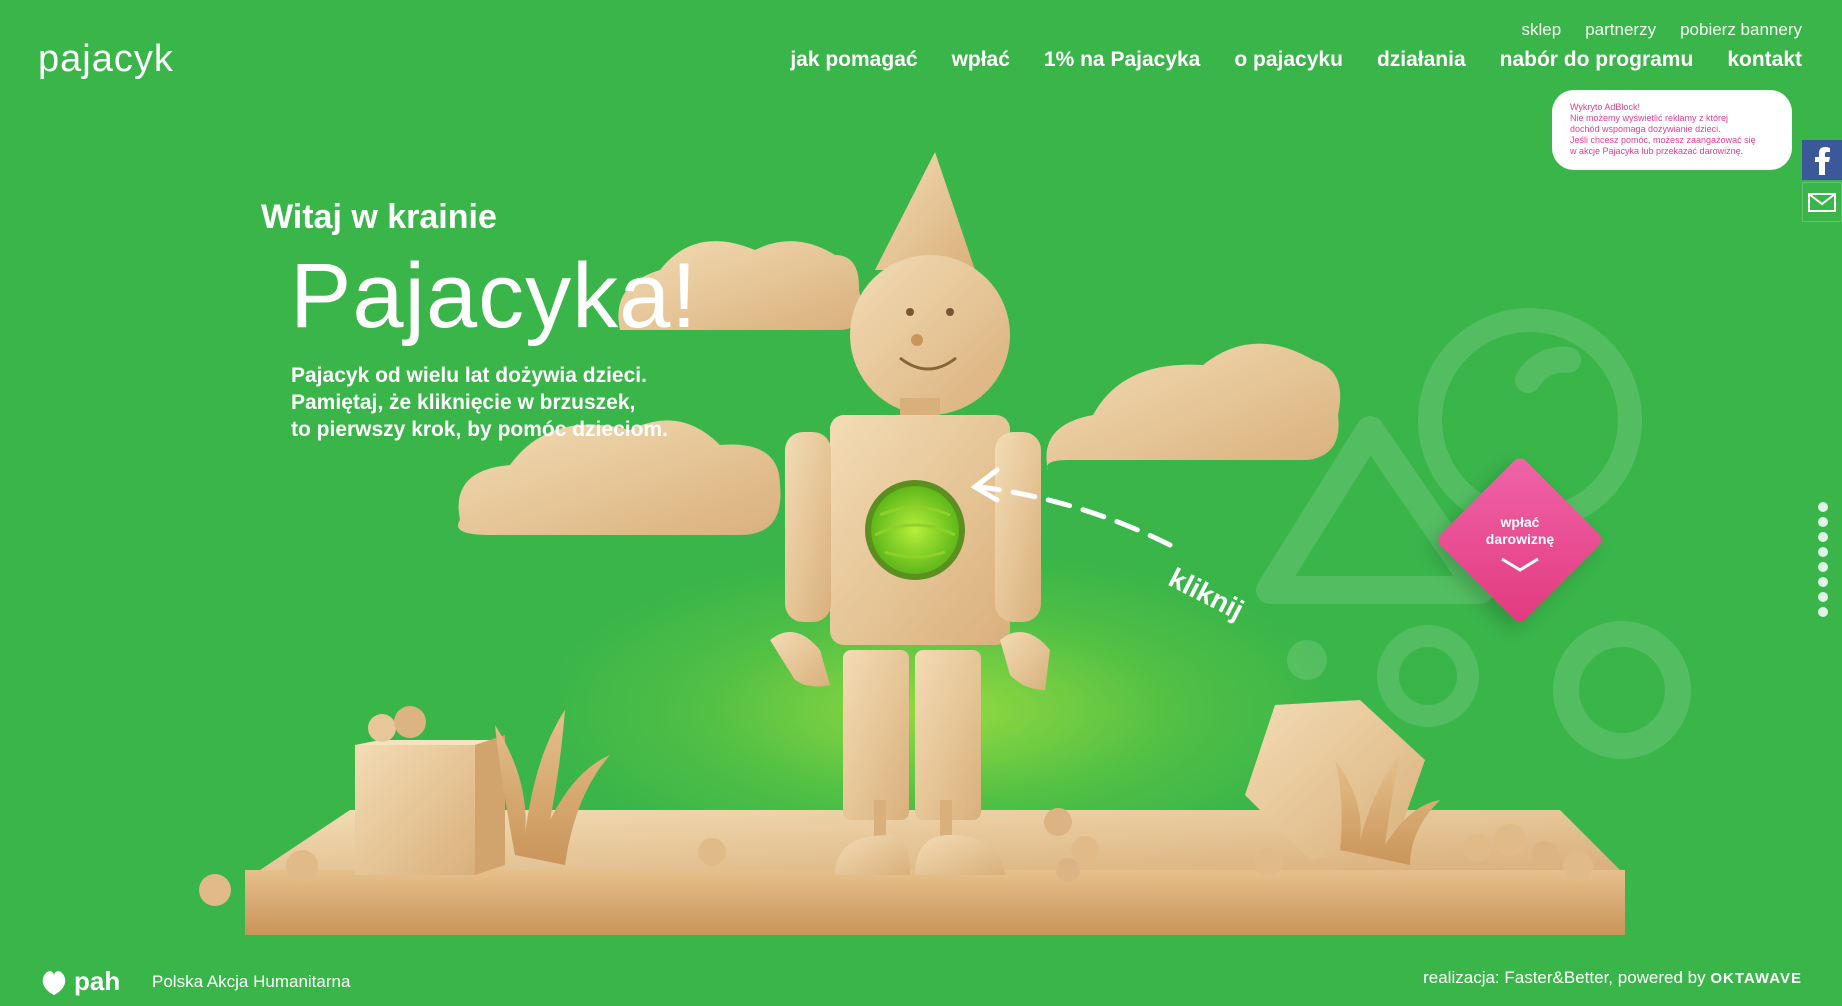 The height and width of the screenshot is (1006, 1842). I want to click on donate-label-line: wpłać, so click(1520, 522).